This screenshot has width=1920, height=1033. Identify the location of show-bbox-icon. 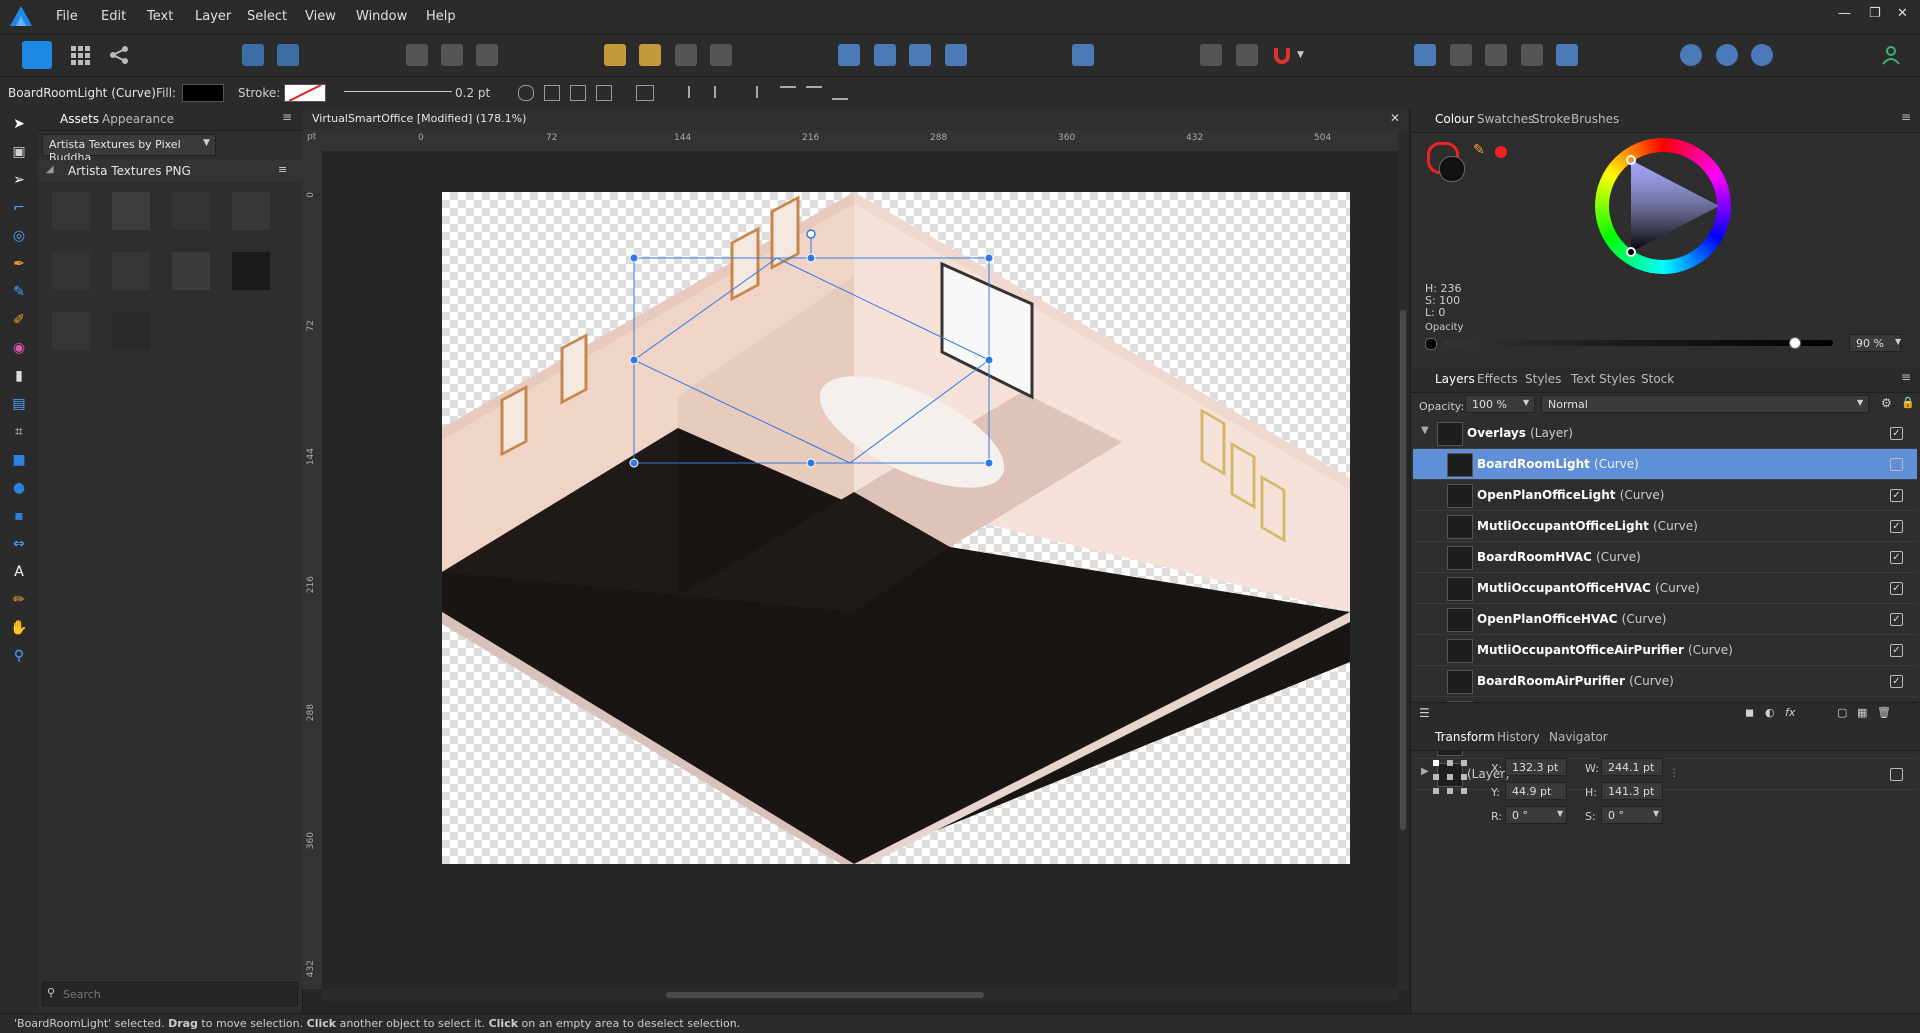
(552, 93).